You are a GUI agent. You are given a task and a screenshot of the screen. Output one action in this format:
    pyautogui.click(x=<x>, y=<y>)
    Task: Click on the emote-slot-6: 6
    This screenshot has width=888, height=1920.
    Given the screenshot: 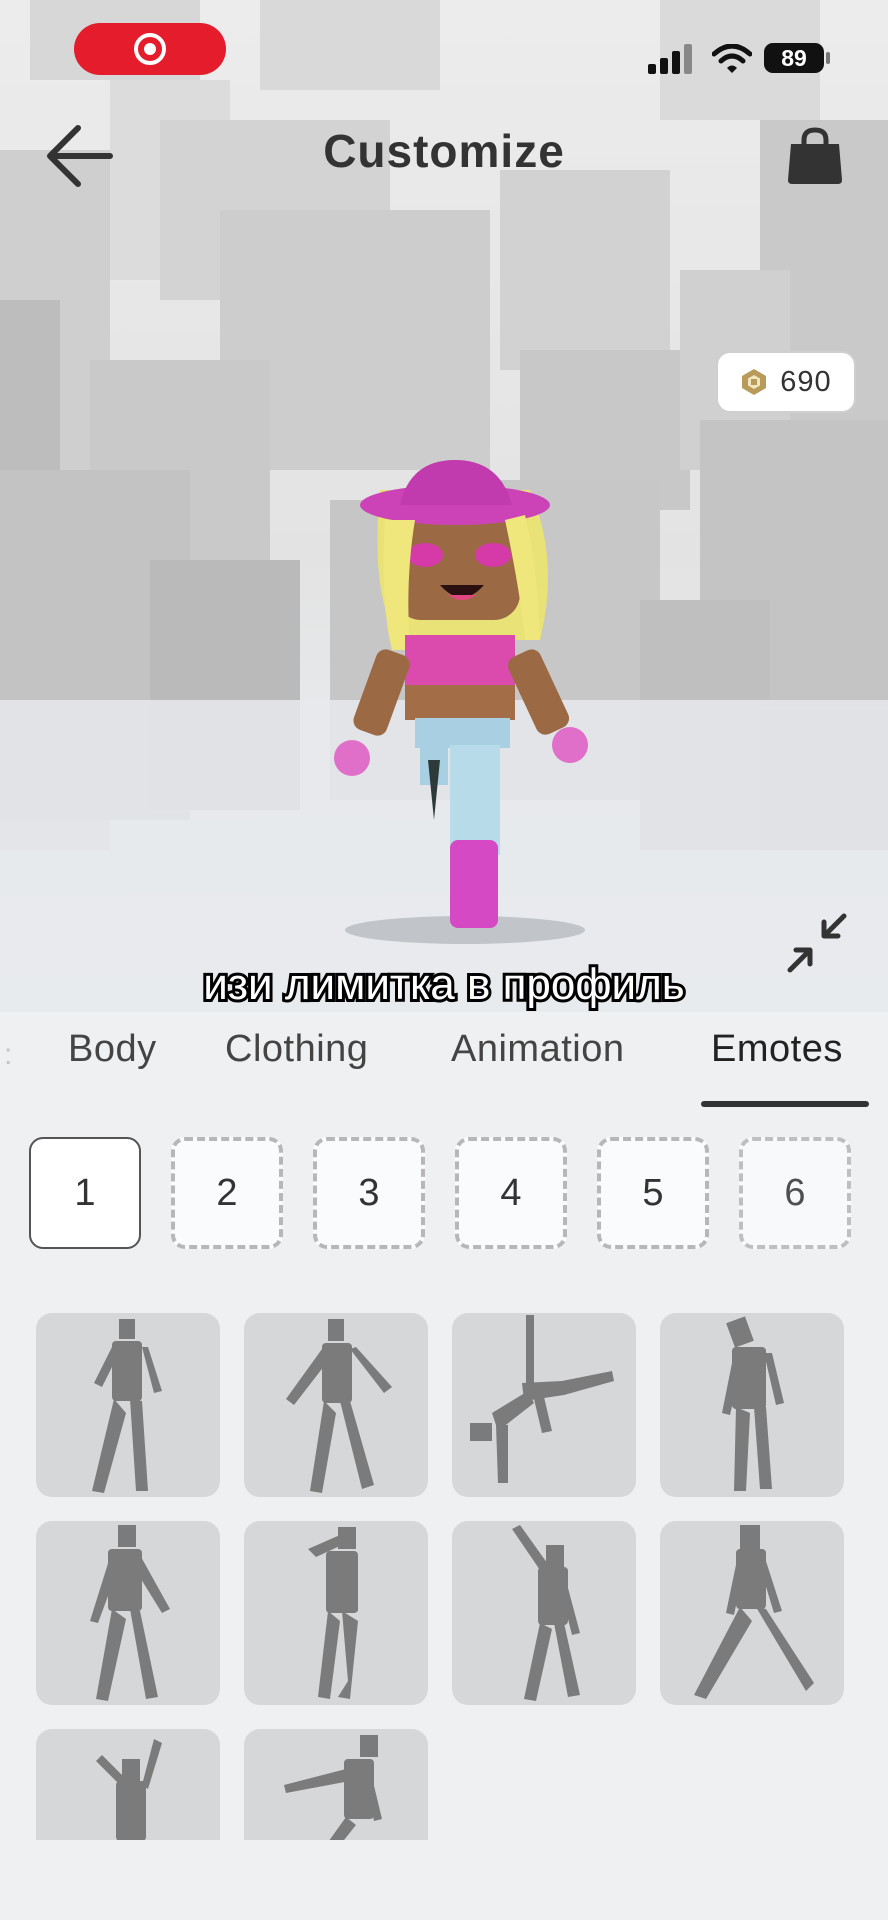 What is the action you would take?
    pyautogui.click(x=795, y=1193)
    